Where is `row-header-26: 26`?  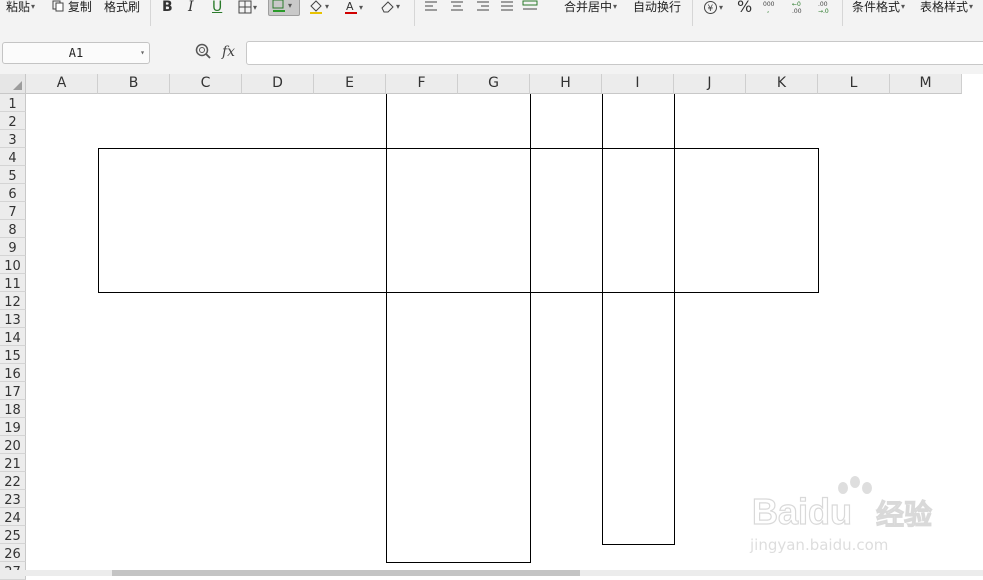 row-header-26: 26 is located at coordinates (13, 553).